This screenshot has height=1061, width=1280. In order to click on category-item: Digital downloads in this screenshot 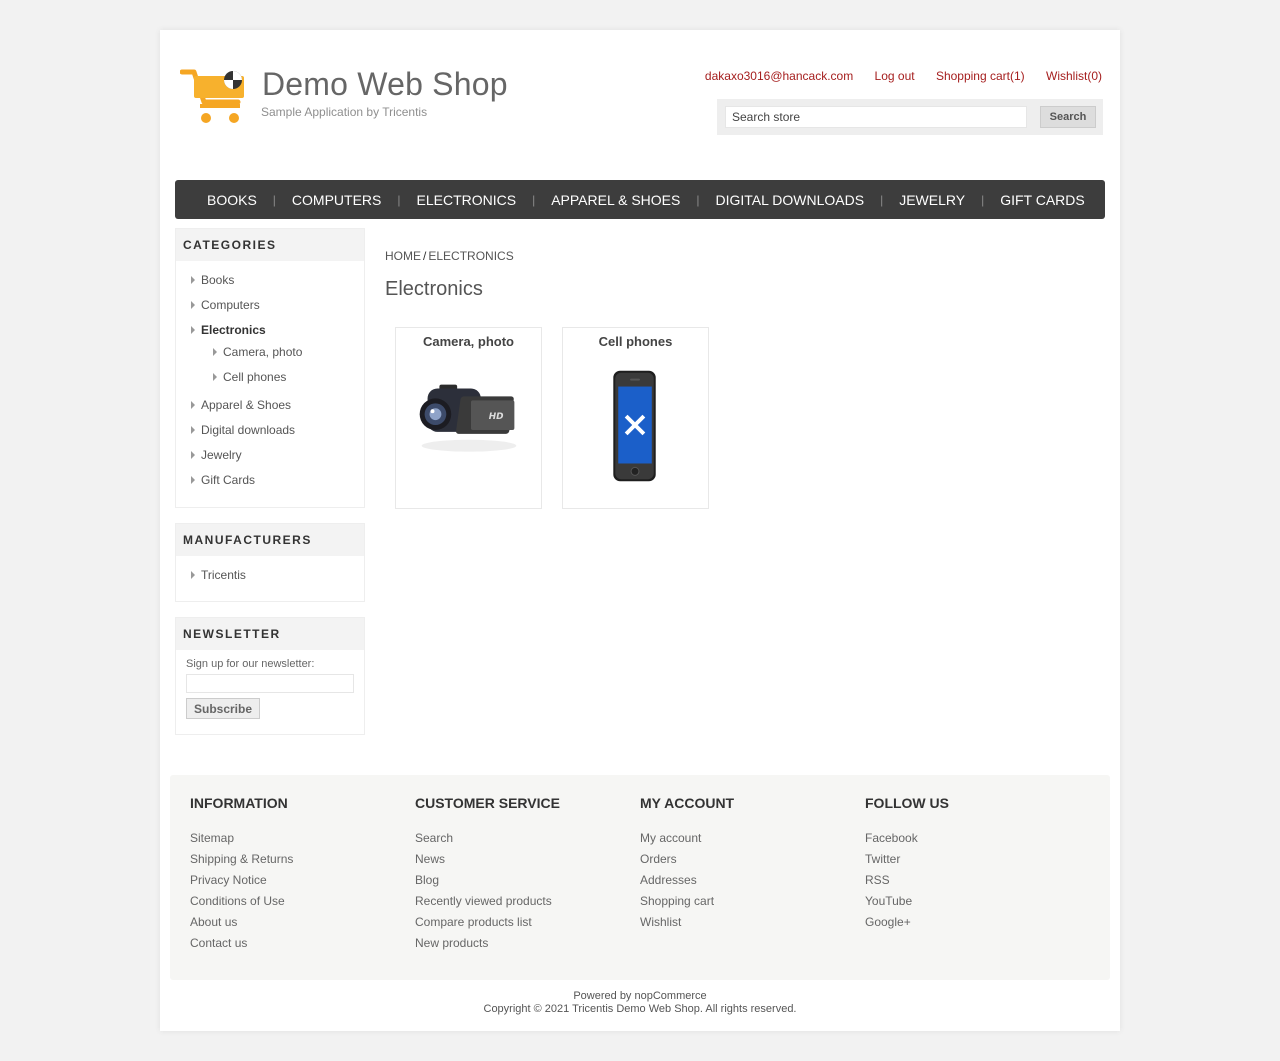, I will do `click(243, 430)`.